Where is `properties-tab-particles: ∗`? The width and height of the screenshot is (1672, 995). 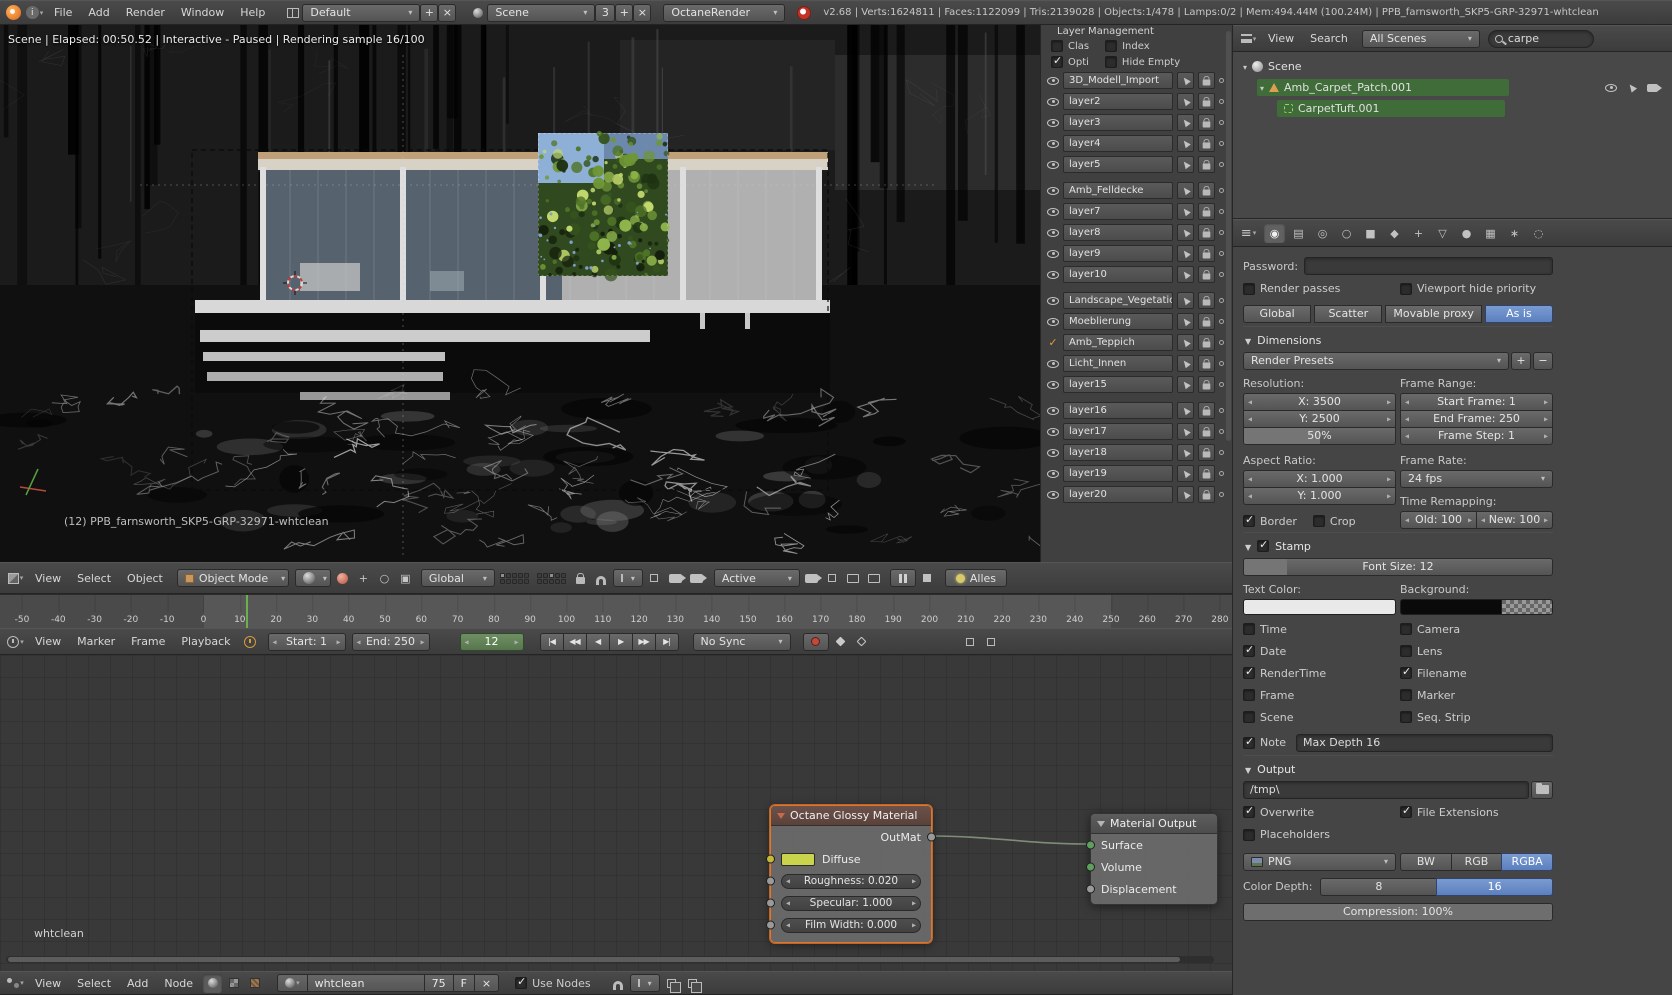
properties-tab-particles: ∗ is located at coordinates (1514, 233).